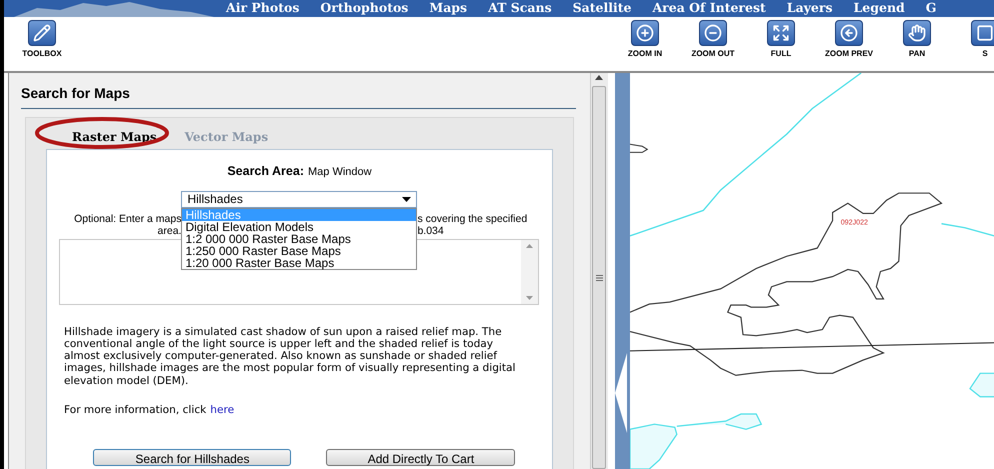  Describe the element at coordinates (713, 33) in the screenshot. I see `zoom-out-icon` at that location.